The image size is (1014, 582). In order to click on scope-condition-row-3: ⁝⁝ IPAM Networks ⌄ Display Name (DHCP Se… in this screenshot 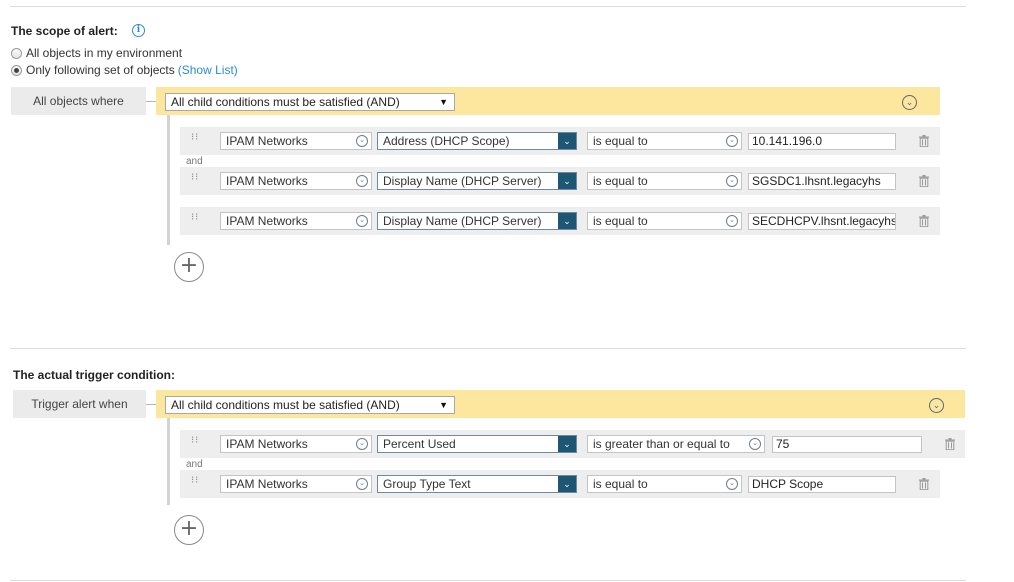, I will do `click(560, 221)`.